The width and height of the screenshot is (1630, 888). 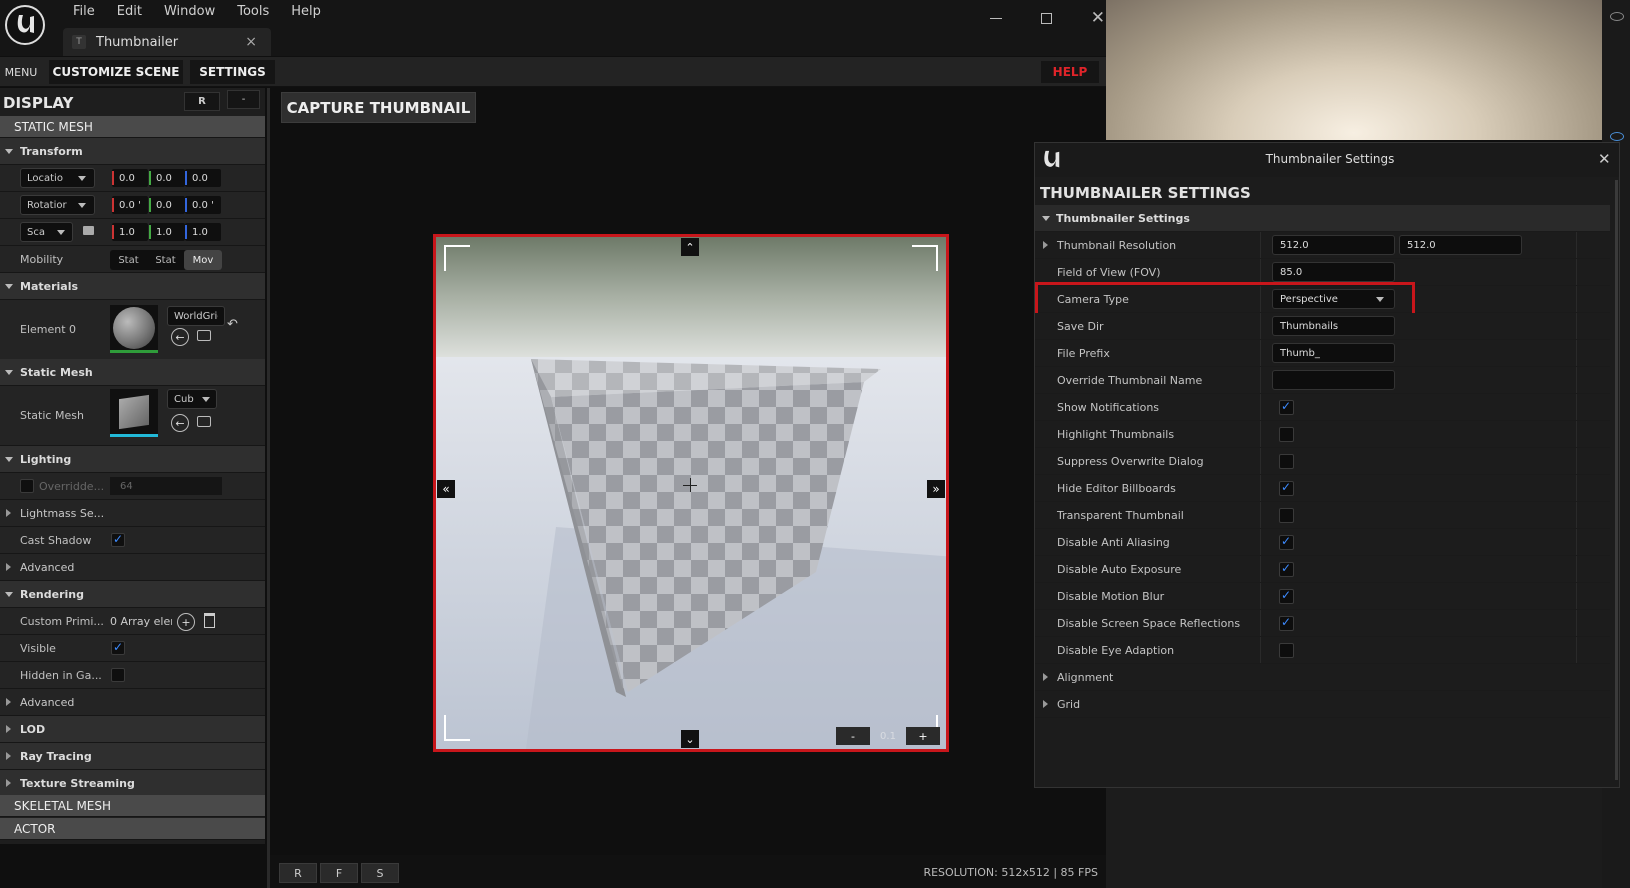 What do you see at coordinates (1604, 159) in the screenshot?
I see `settings-close-icon: ✕` at bounding box center [1604, 159].